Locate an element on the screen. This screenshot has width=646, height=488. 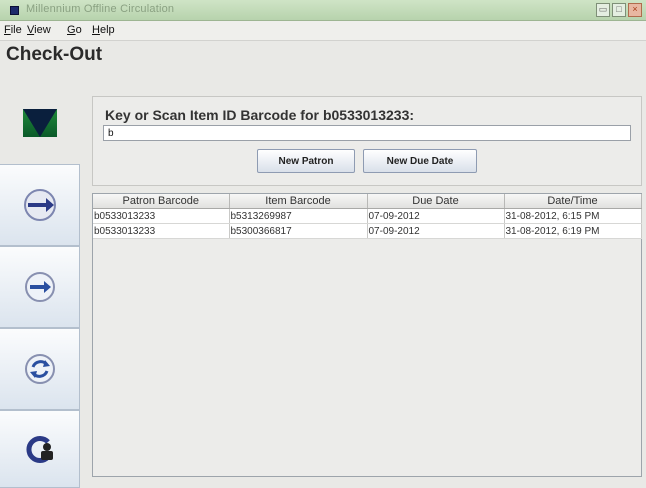
menu-help: Help is located at coordinates (103, 30).